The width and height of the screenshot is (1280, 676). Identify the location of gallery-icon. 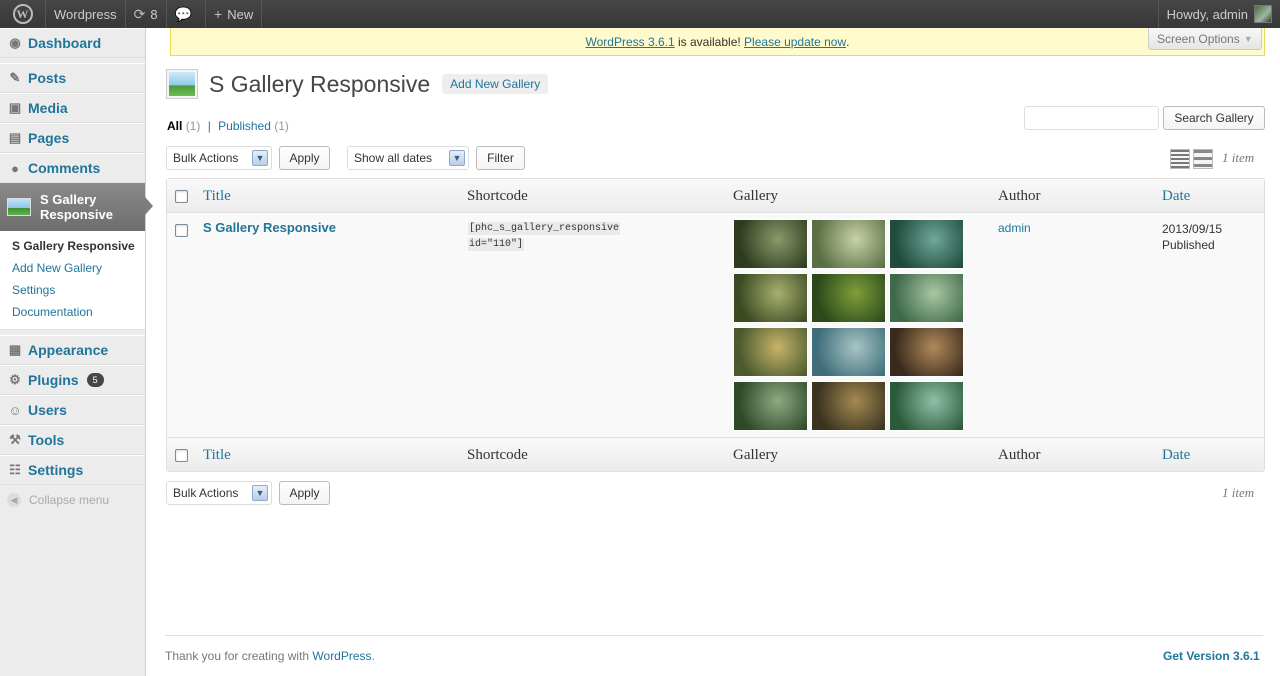
(19, 207).